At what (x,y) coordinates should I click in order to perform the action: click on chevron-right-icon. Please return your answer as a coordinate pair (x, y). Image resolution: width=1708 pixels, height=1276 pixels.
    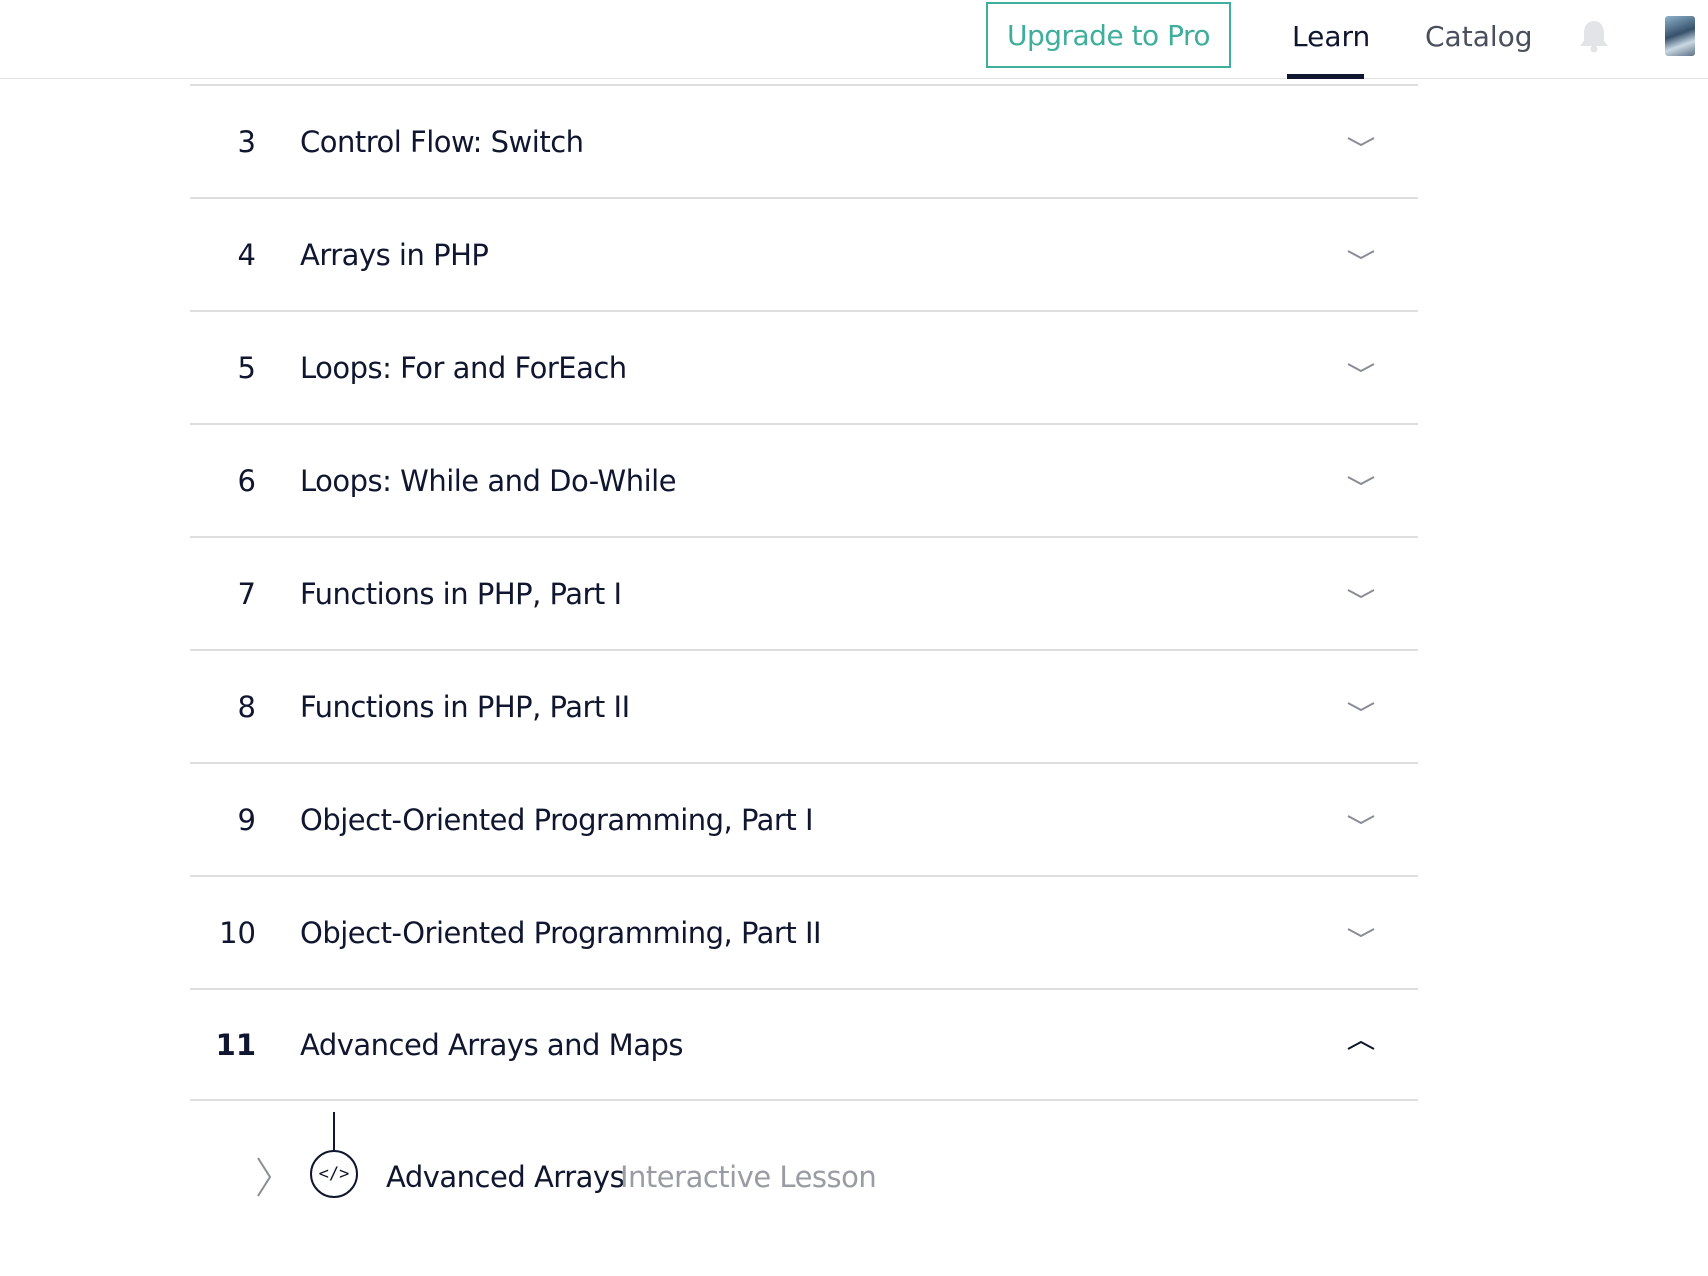
    Looking at the image, I should click on (264, 1177).